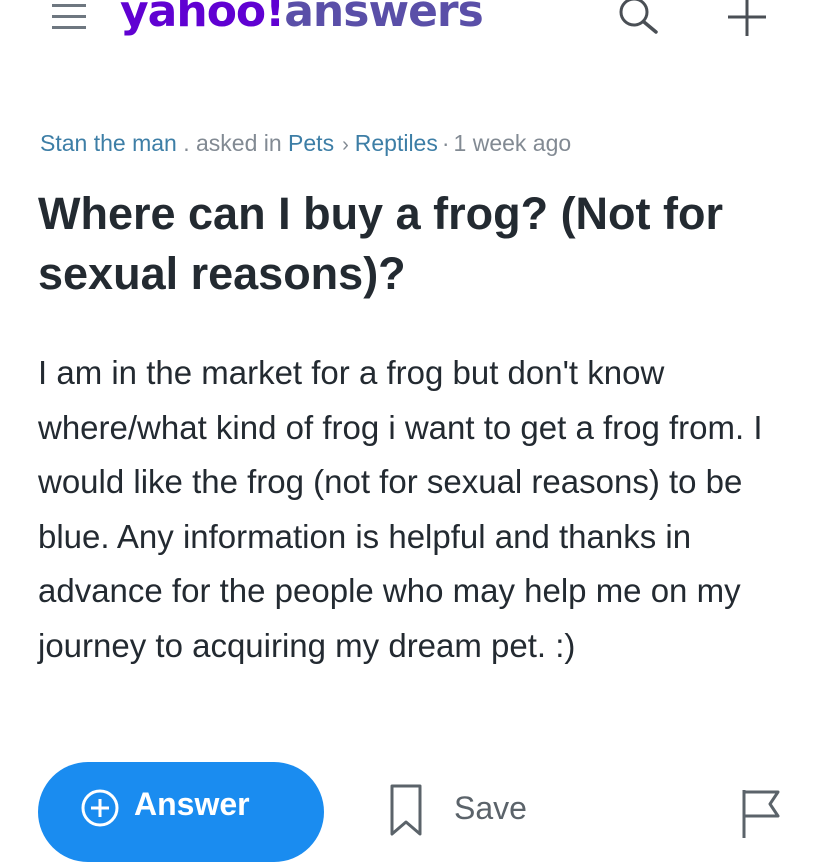  Describe the element at coordinates (69, 17) in the screenshot. I see `menu-icon` at that location.